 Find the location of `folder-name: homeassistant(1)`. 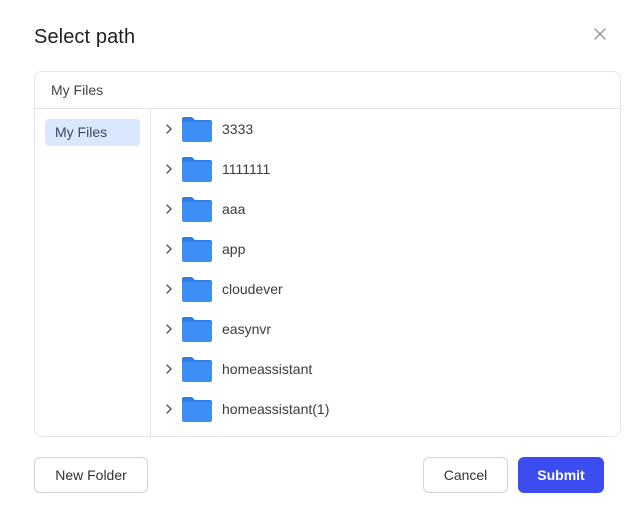

folder-name: homeassistant(1) is located at coordinates (276, 409).